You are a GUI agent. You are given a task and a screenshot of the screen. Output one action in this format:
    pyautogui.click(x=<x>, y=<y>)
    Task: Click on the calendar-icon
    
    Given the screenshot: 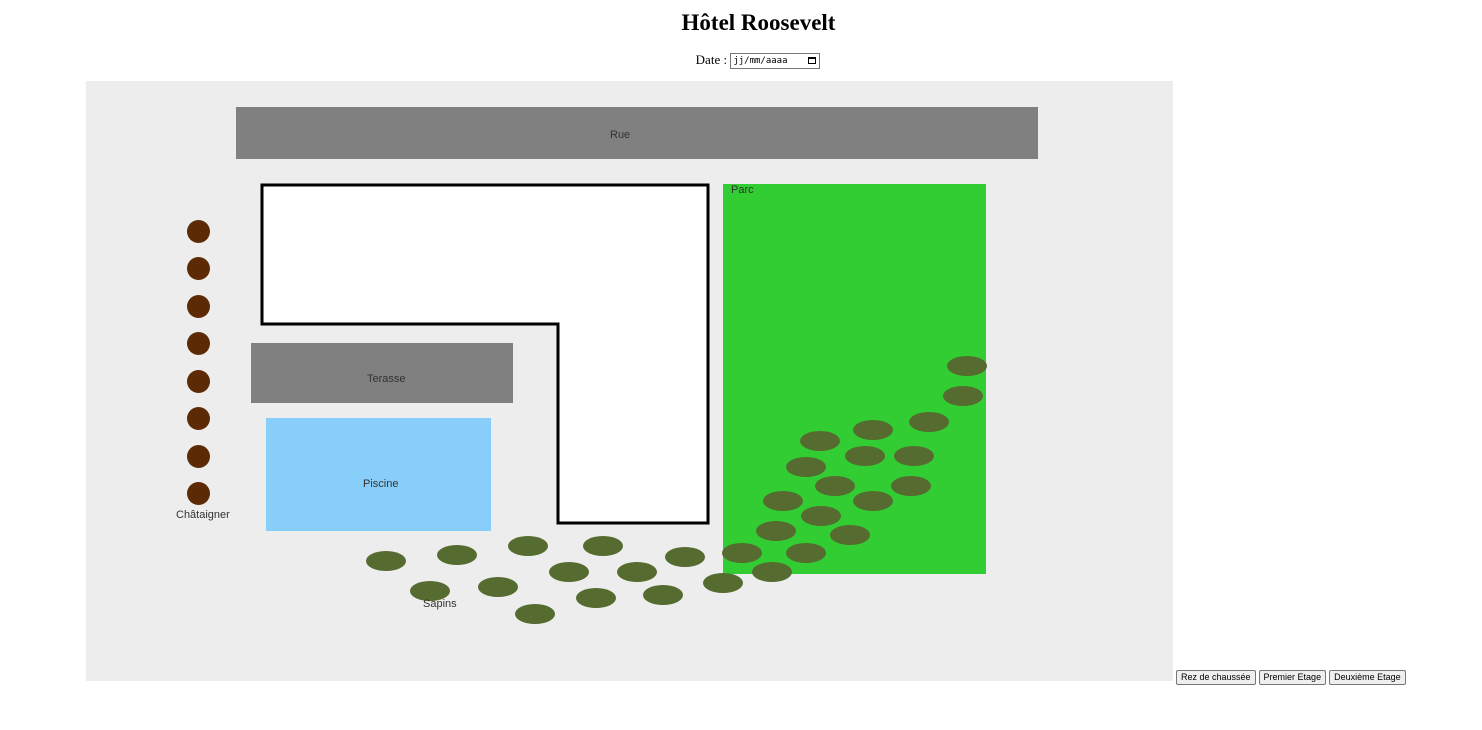 What is the action you would take?
    pyautogui.click(x=812, y=61)
    